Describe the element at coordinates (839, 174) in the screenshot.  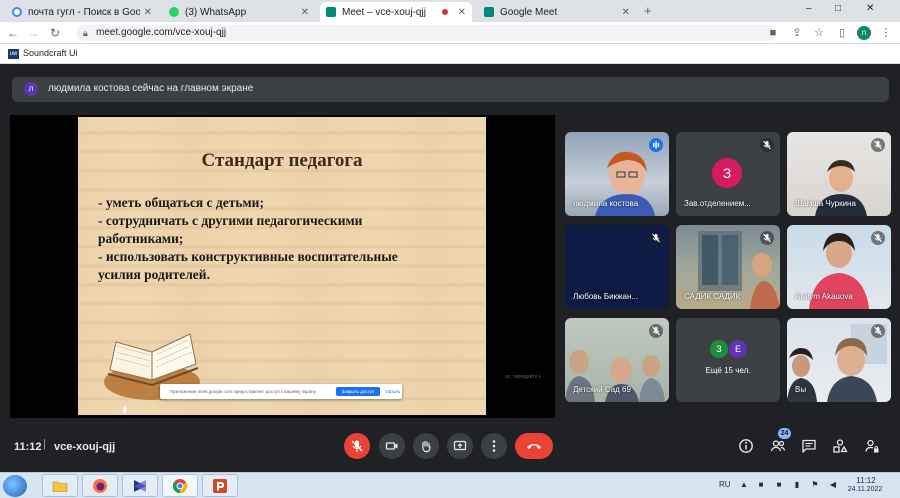
I see `participant-tile: Шамша Чуркина` at that location.